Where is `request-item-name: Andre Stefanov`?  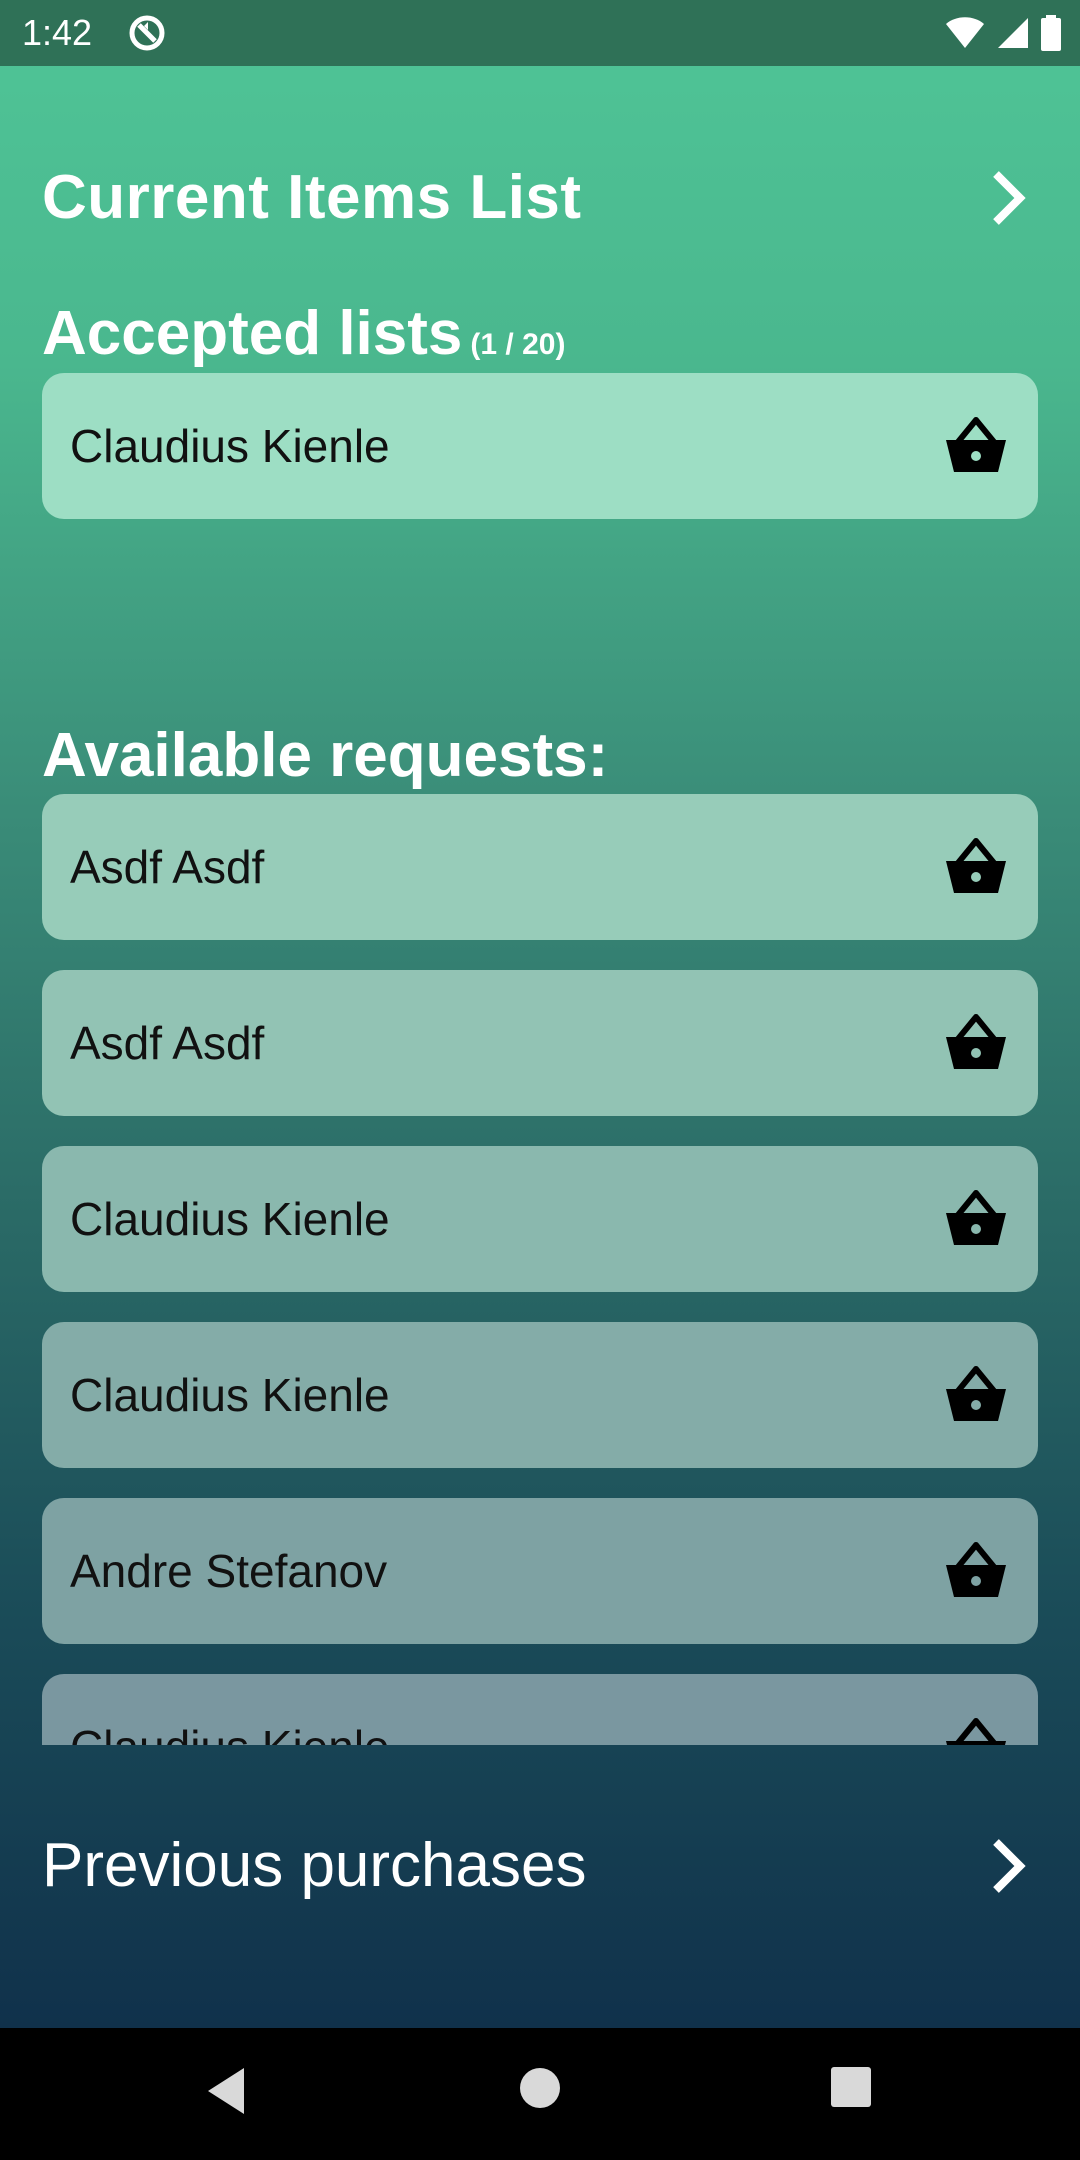 request-item-name: Andre Stefanov is located at coordinates (229, 1571).